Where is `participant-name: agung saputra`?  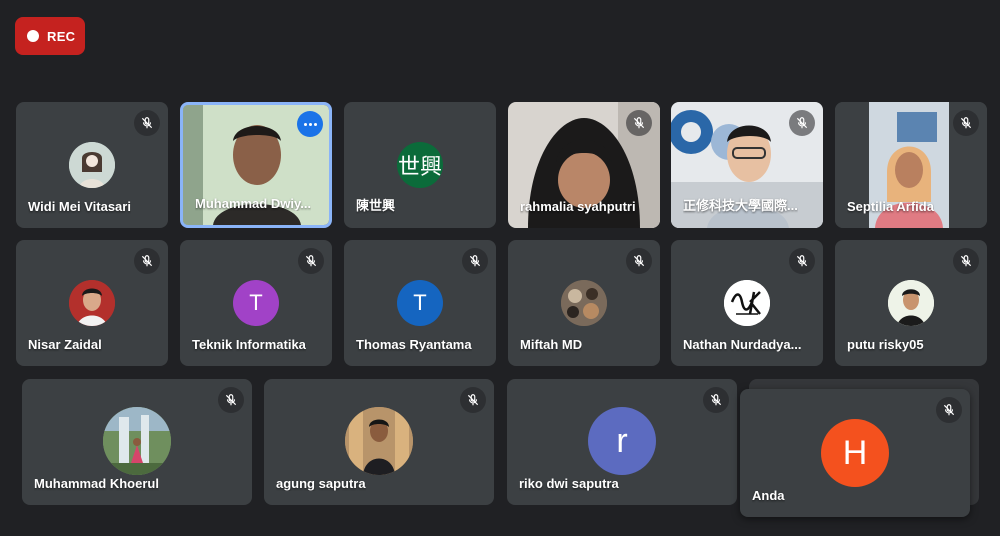 participant-name: agung saputra is located at coordinates (321, 483).